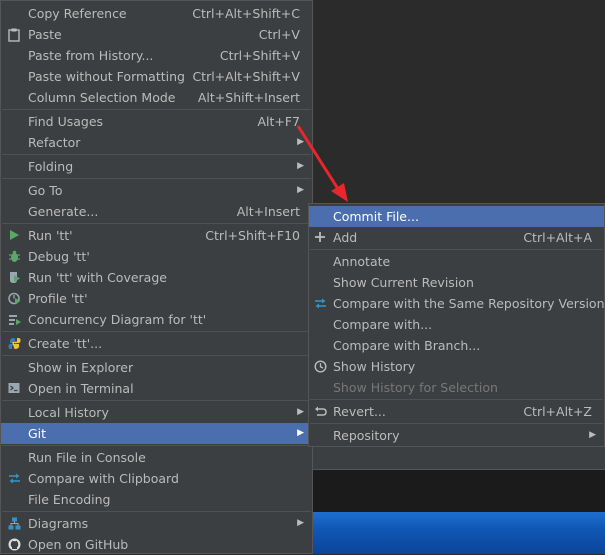 Image resolution: width=605 pixels, height=555 pixels. What do you see at coordinates (156, 478) in the screenshot?
I see `menu-item-compare-with-clipboard: Compare with Clipboard` at bounding box center [156, 478].